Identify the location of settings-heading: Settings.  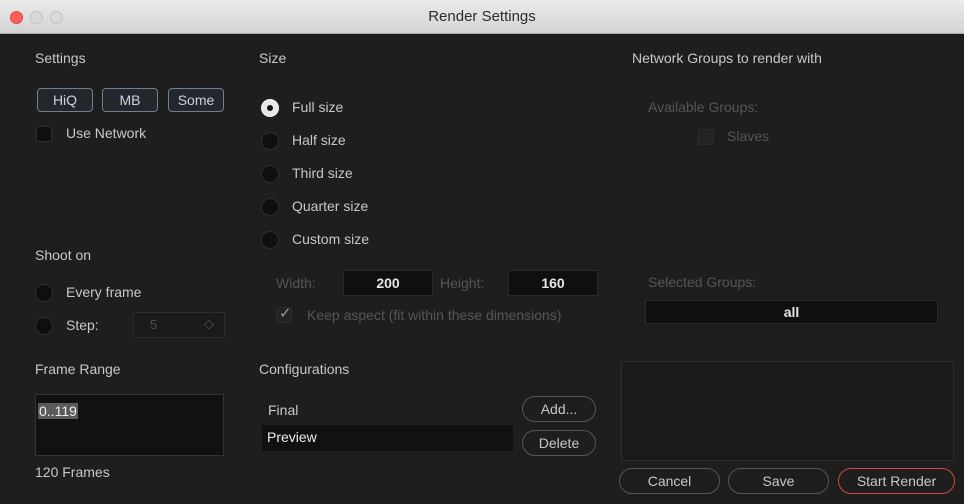
(60, 58).